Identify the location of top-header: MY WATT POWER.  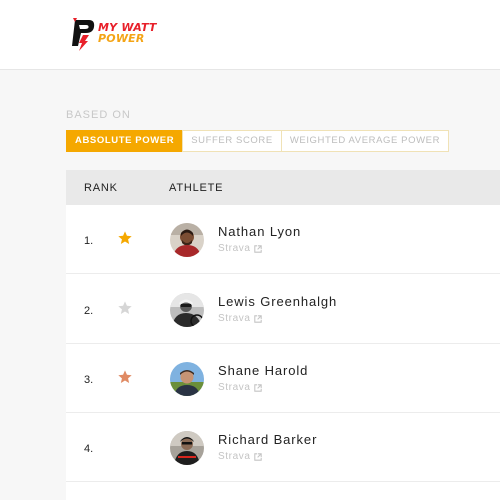
(250, 35).